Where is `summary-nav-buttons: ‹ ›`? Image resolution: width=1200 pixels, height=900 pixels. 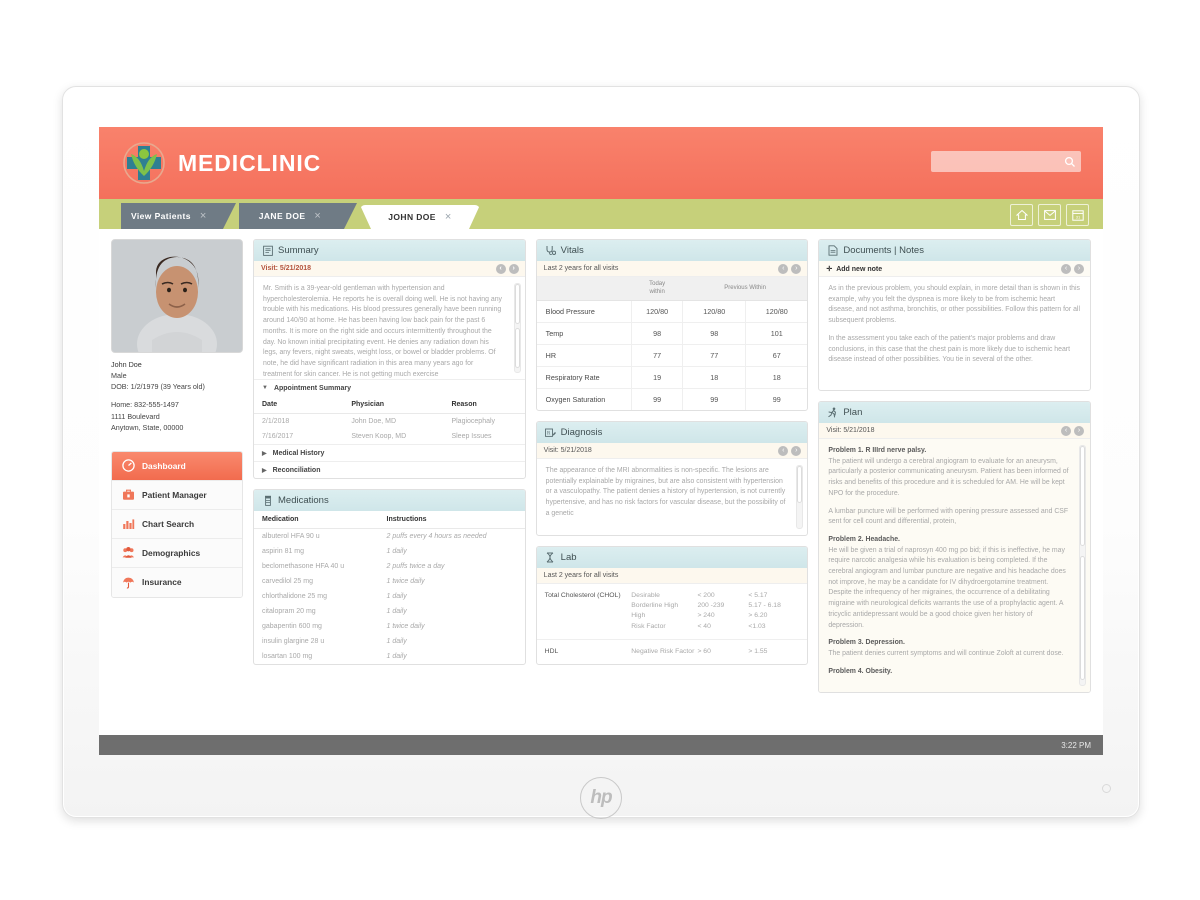 summary-nav-buttons: ‹ › is located at coordinates (507, 269).